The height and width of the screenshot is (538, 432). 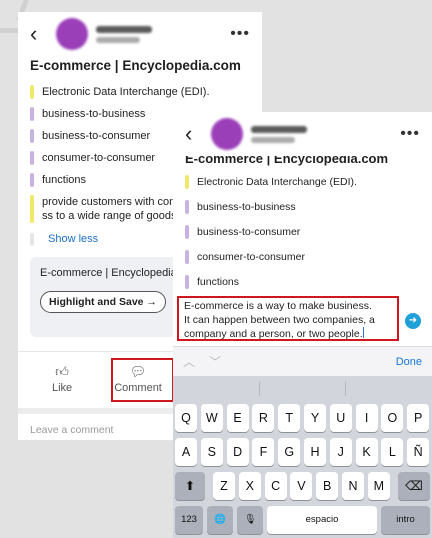 I want to click on key-x: X, so click(x=249, y=486).